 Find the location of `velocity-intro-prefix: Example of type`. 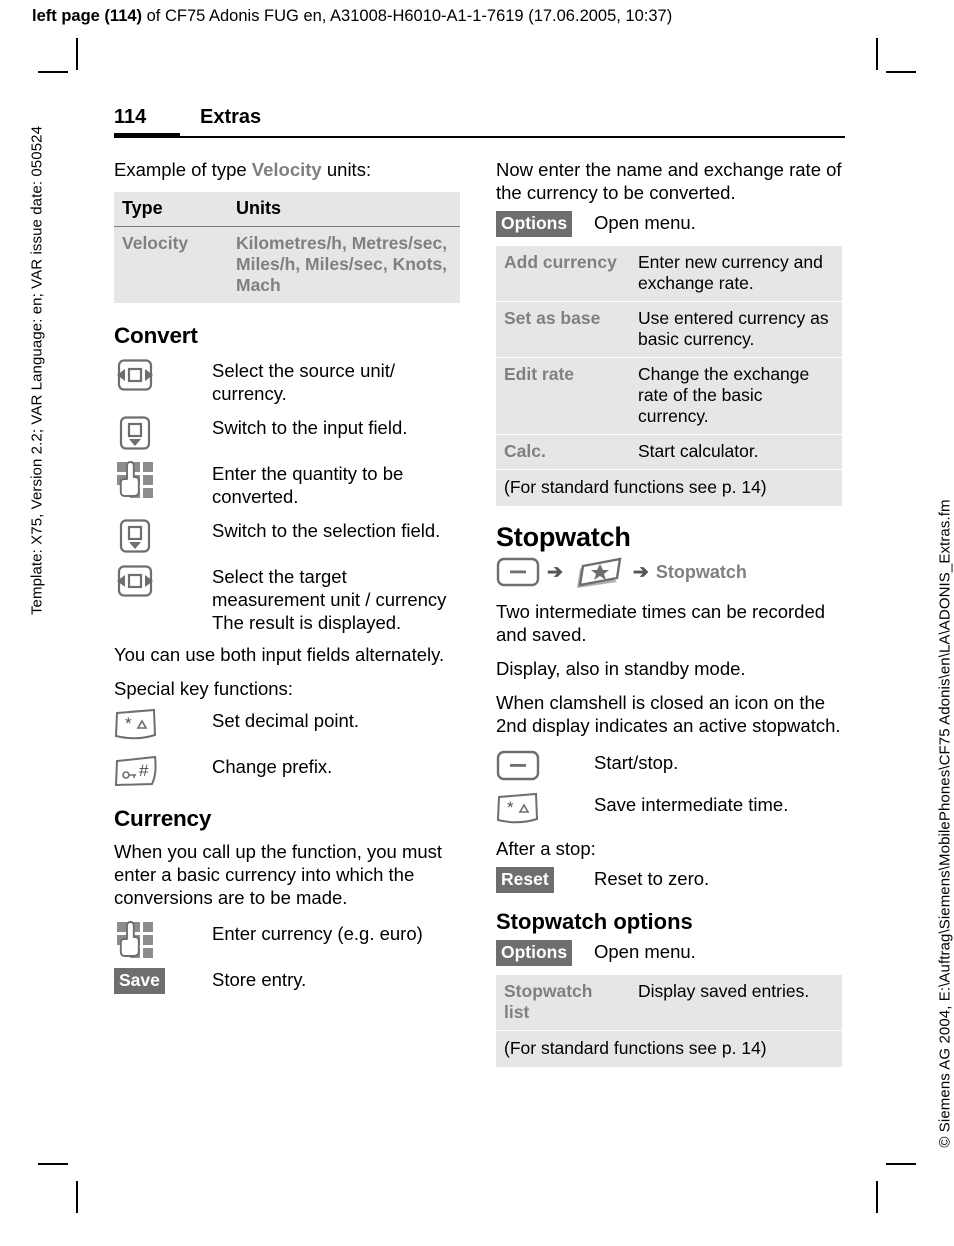

velocity-intro-prefix: Example of type is located at coordinates (183, 169).